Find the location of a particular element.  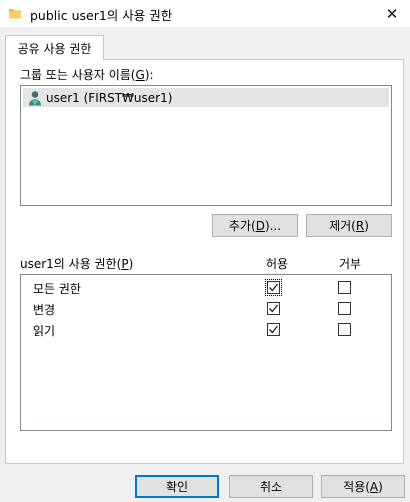

deny-read-checkbox is located at coordinates (344, 329).